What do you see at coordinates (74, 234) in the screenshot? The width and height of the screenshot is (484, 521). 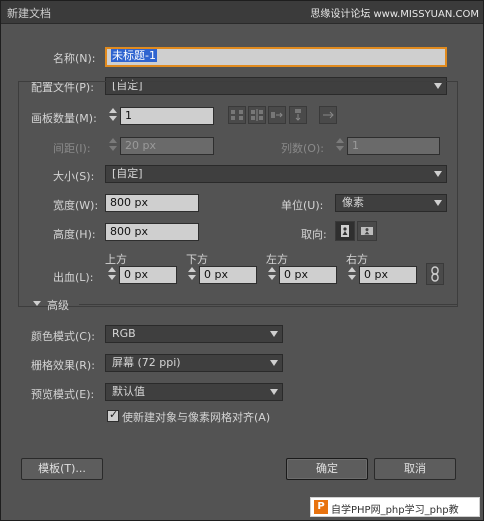 I see `height-label: 高度(H):` at bounding box center [74, 234].